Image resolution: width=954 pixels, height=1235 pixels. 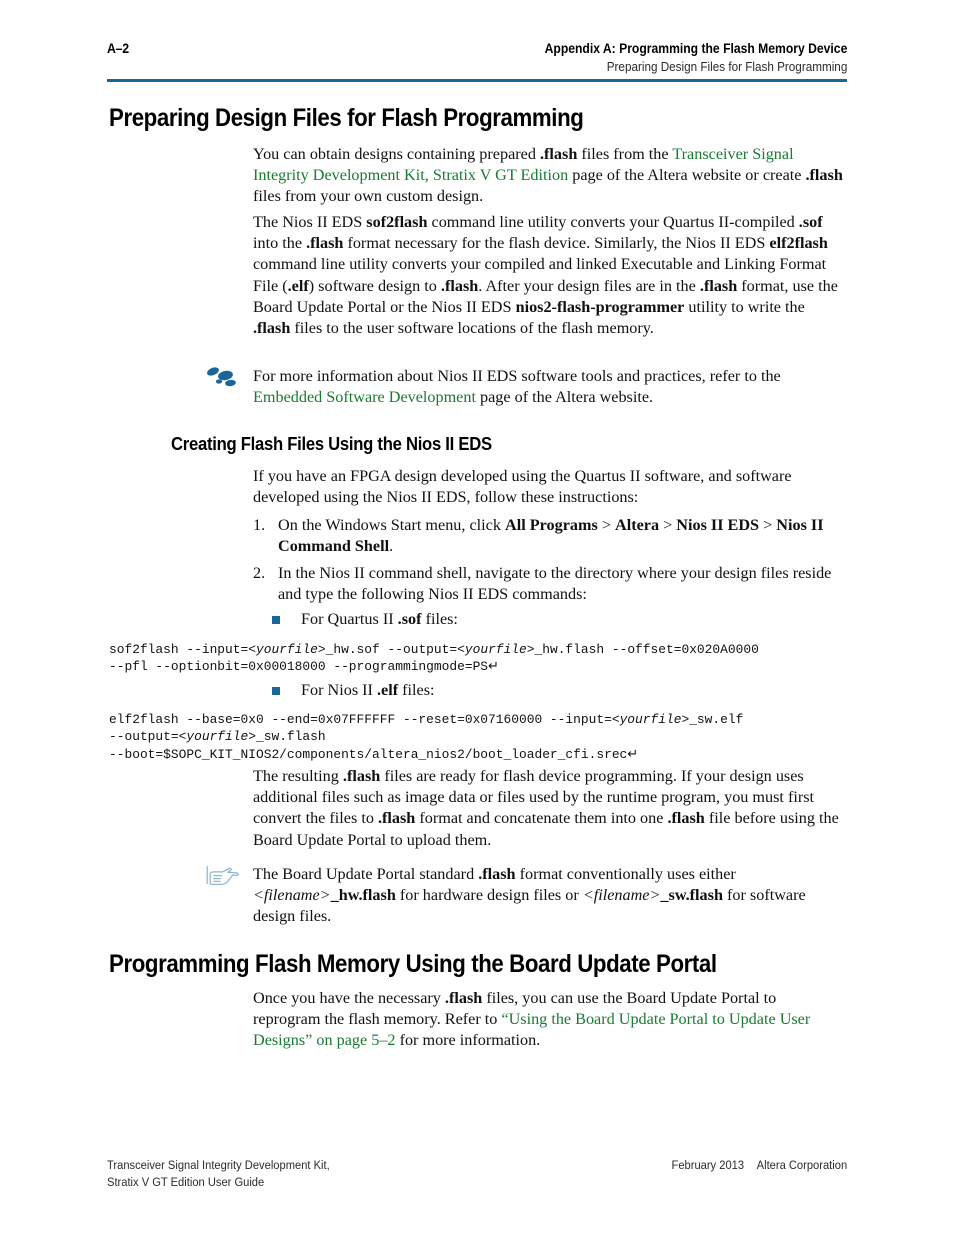 I want to click on text-frag: format conventionally uses either, so click(x=625, y=874).